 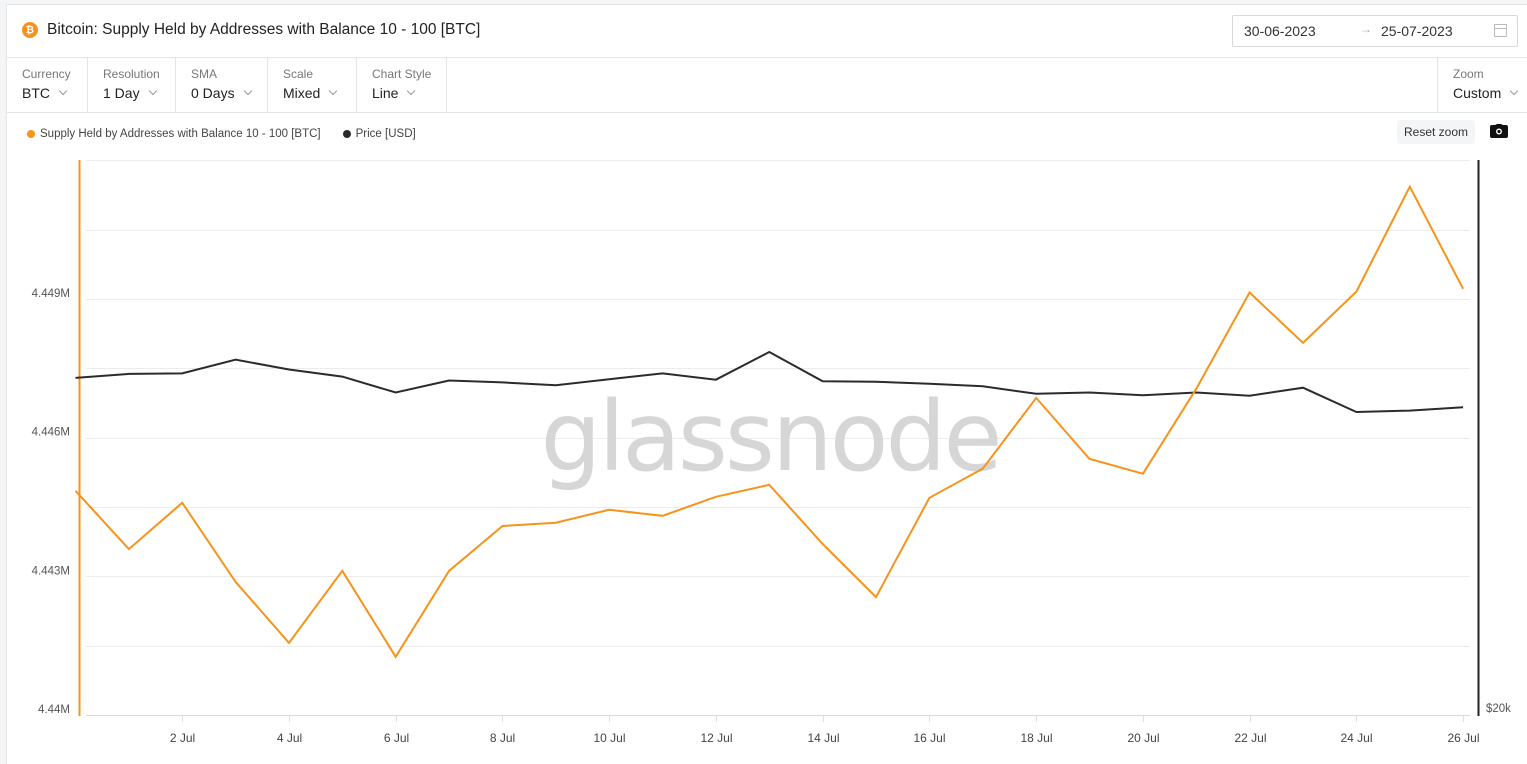 What do you see at coordinates (182, 738) in the screenshot?
I see `x-axis-tick-label: 2 Jul` at bounding box center [182, 738].